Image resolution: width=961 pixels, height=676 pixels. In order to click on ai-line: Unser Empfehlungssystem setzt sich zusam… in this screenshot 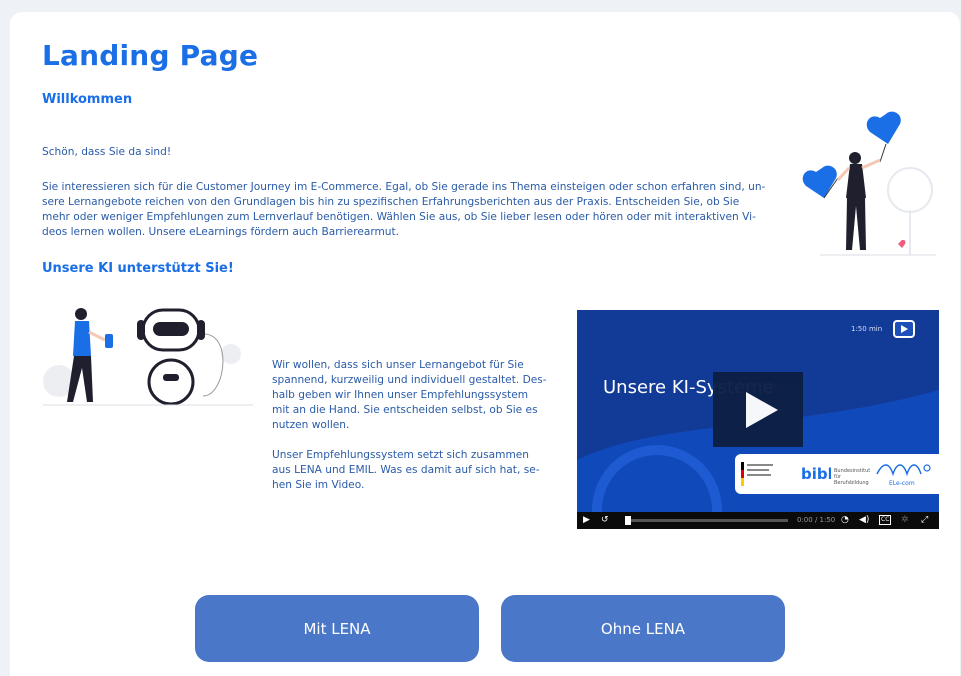, I will do `click(401, 455)`.